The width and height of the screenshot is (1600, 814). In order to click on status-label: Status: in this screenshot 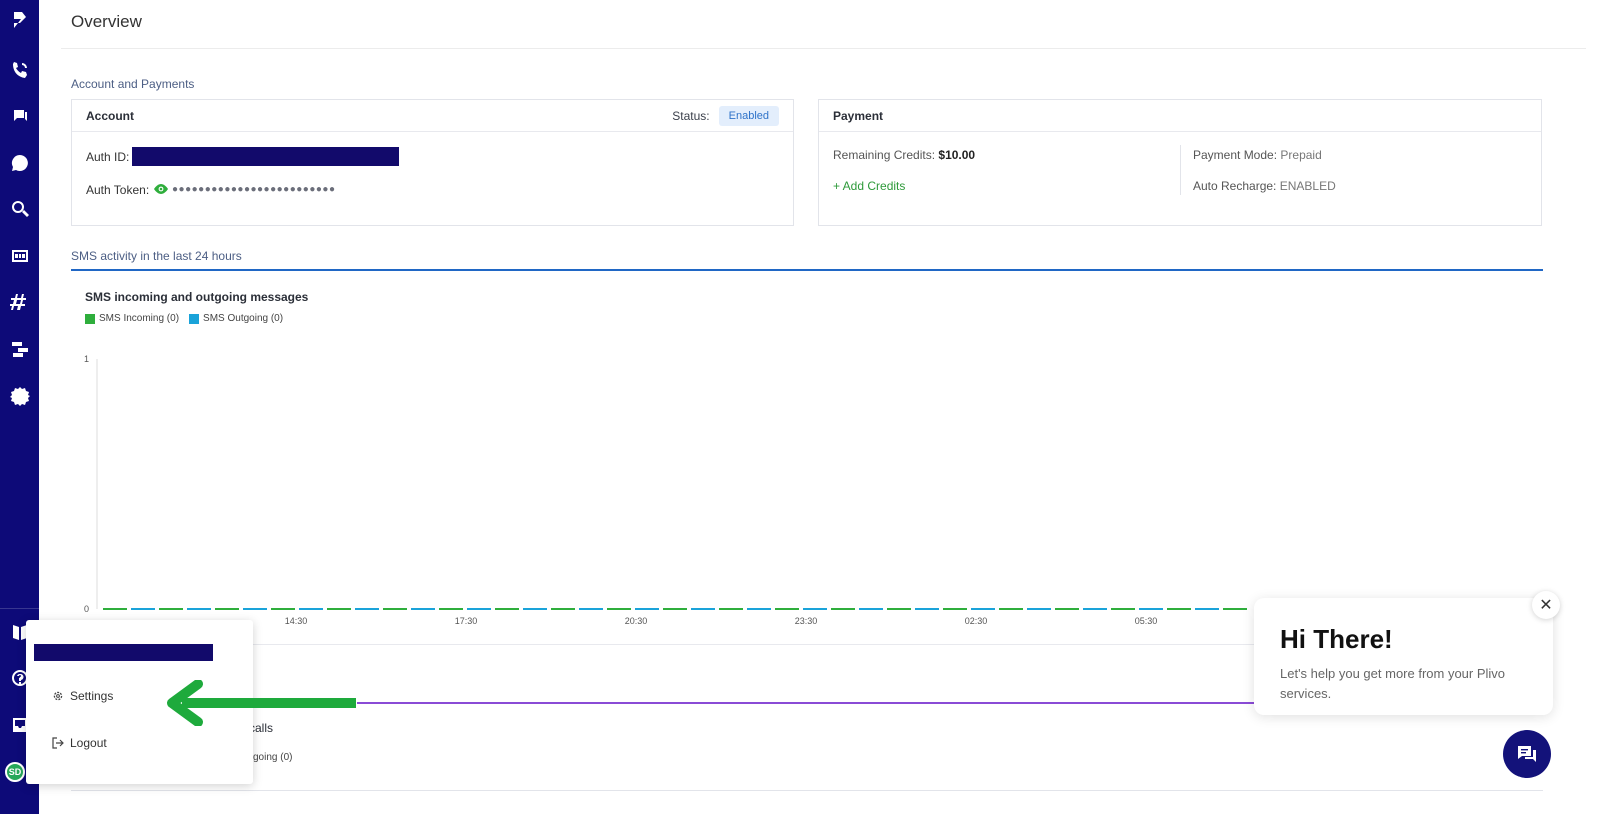, I will do `click(691, 116)`.